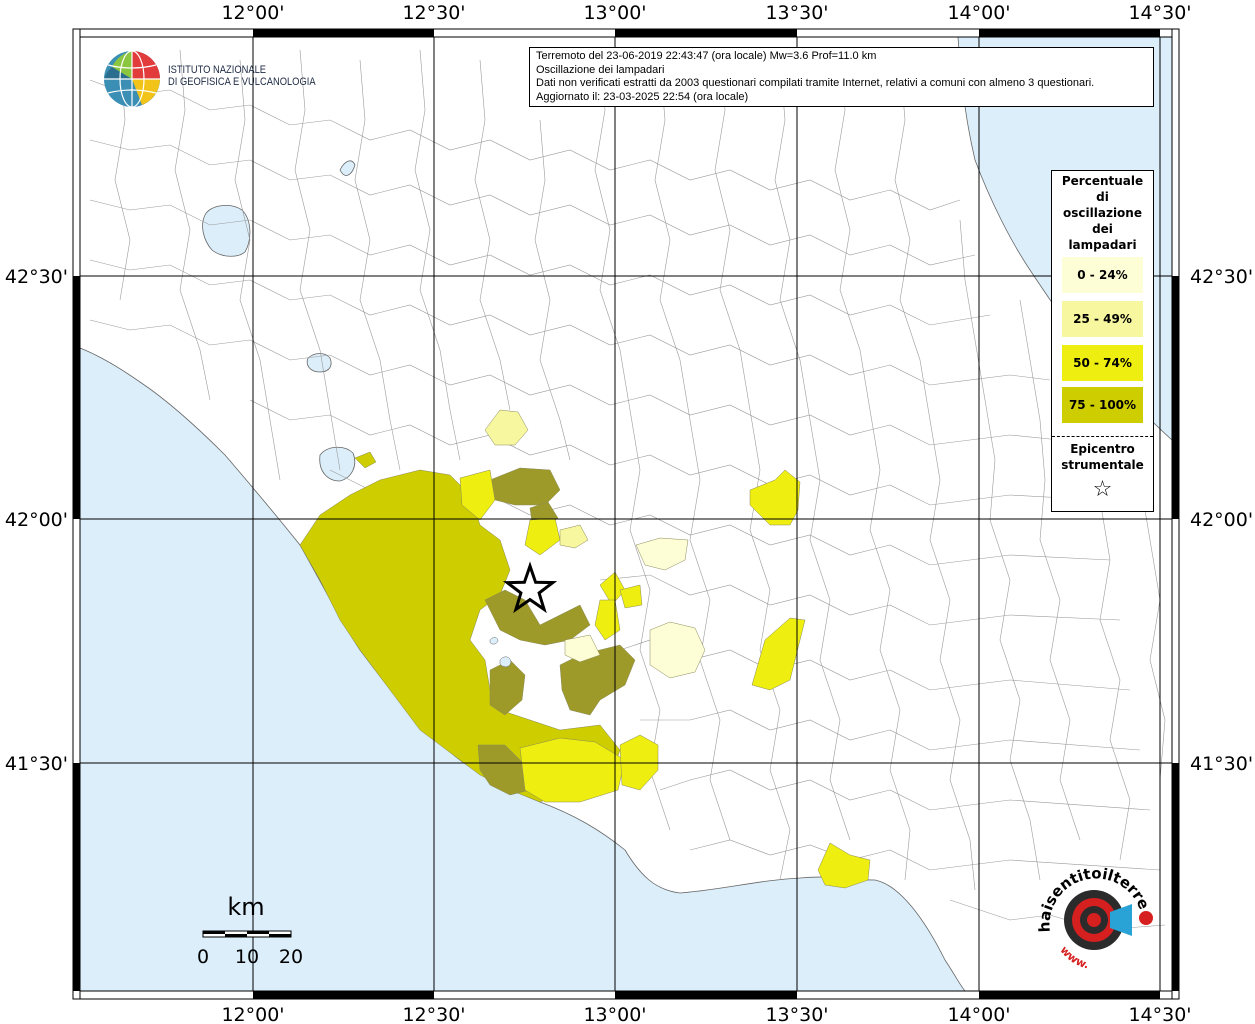 This screenshot has height=1024, width=1255. What do you see at coordinates (600, 69) in the screenshot?
I see `info-subject: Oscillazione dei lampadari` at bounding box center [600, 69].